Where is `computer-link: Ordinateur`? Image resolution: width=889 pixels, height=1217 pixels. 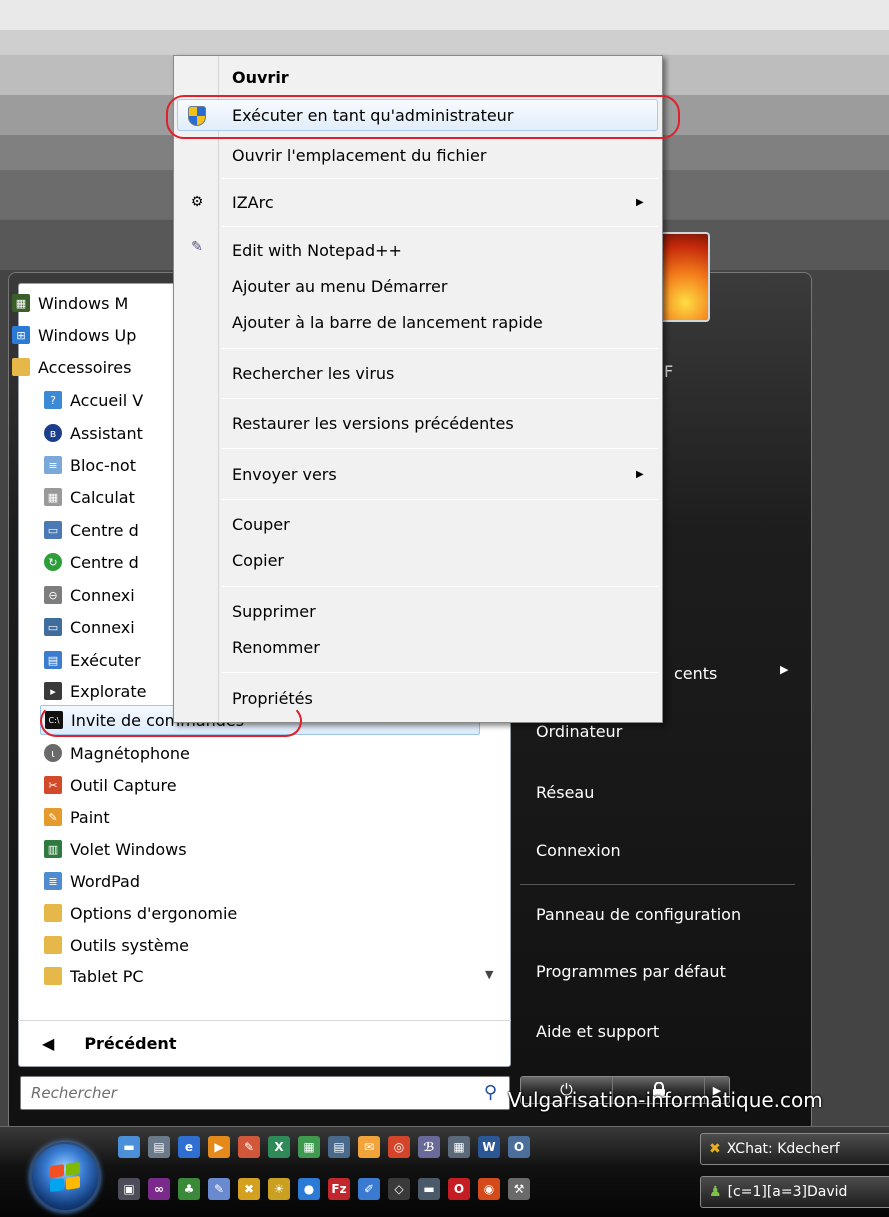 computer-link: Ordinateur is located at coordinates (579, 731).